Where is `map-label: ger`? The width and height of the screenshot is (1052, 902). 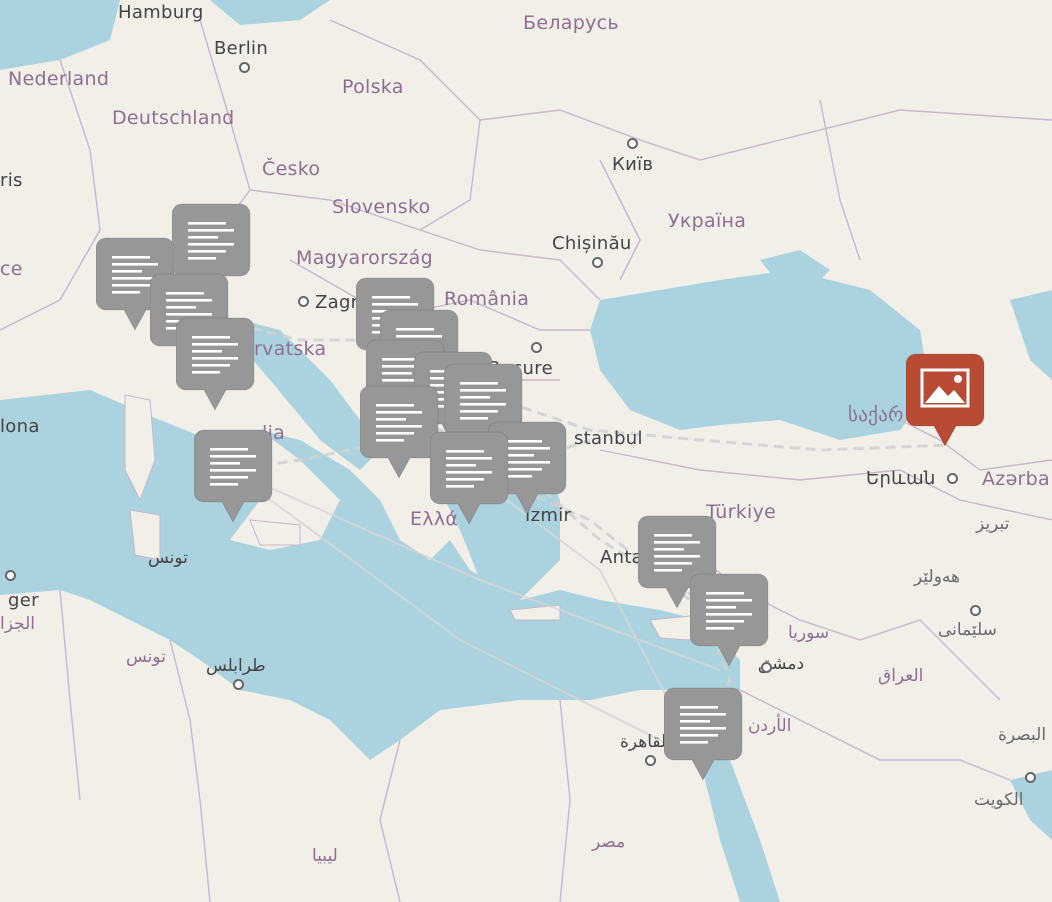 map-label: ger is located at coordinates (23, 600).